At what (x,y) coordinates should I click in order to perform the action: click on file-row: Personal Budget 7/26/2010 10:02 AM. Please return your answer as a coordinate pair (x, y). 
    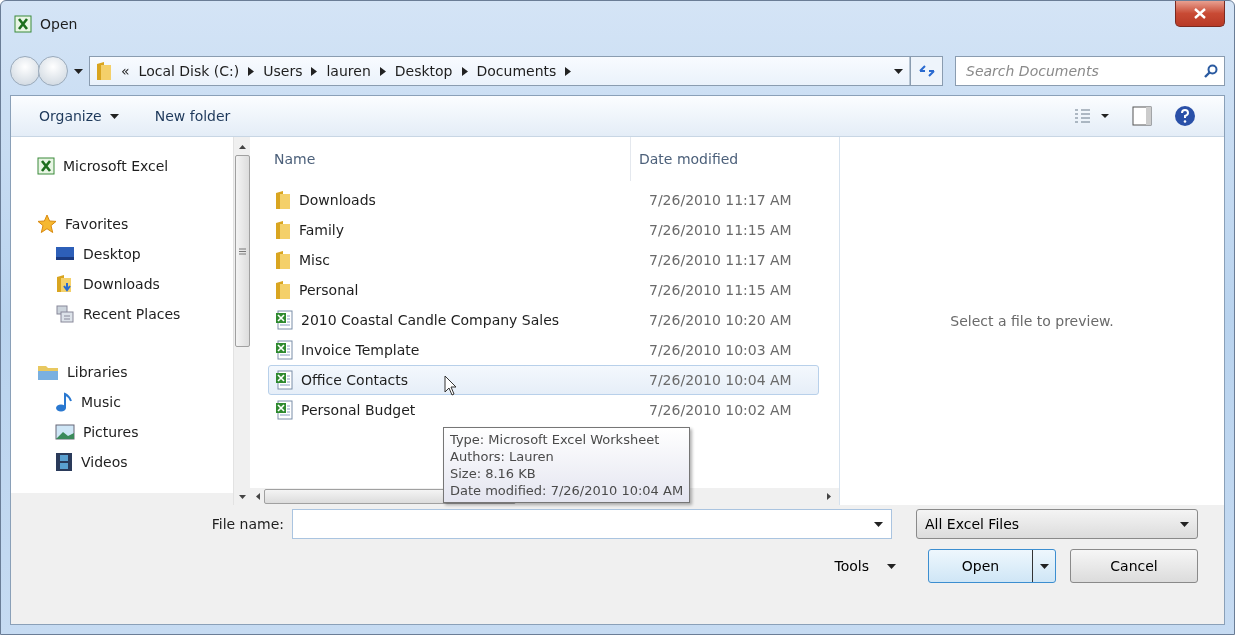
    Looking at the image, I should click on (543, 410).